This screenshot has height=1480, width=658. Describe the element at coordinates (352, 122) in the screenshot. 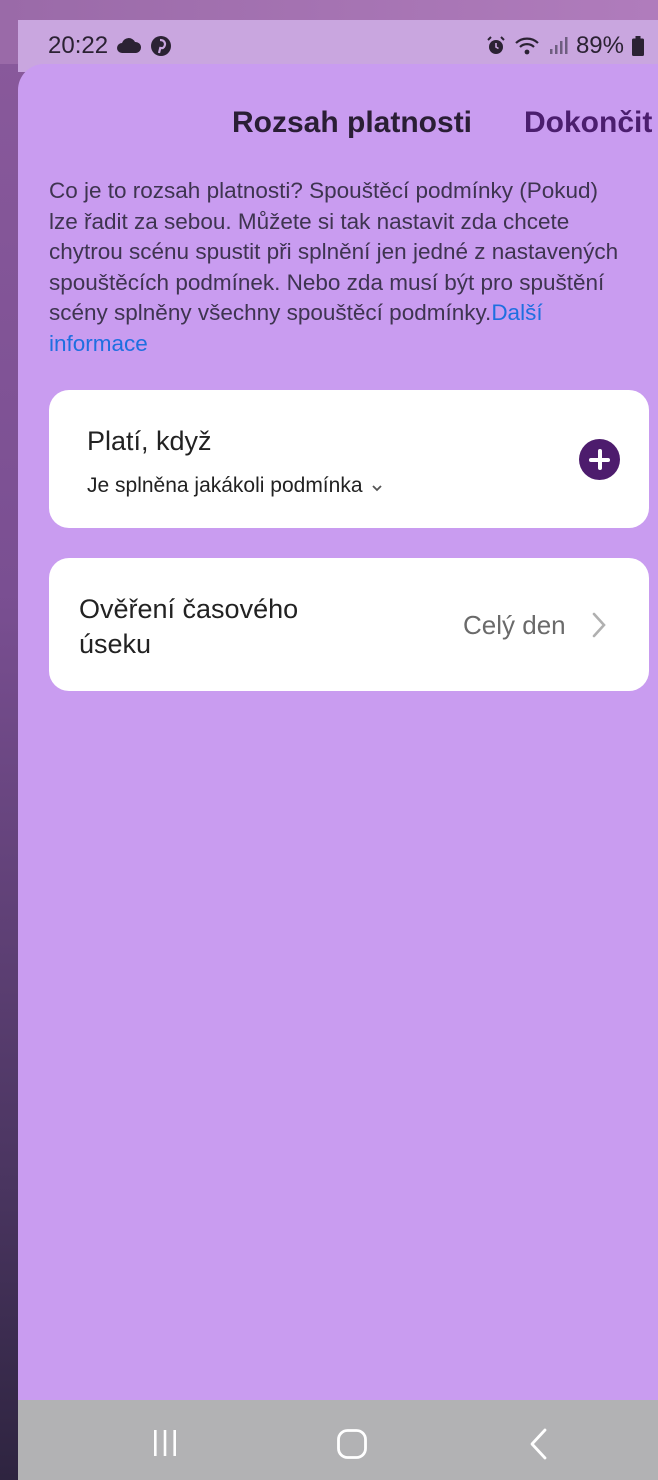

I see `page-title: Rozsah platnosti` at that location.